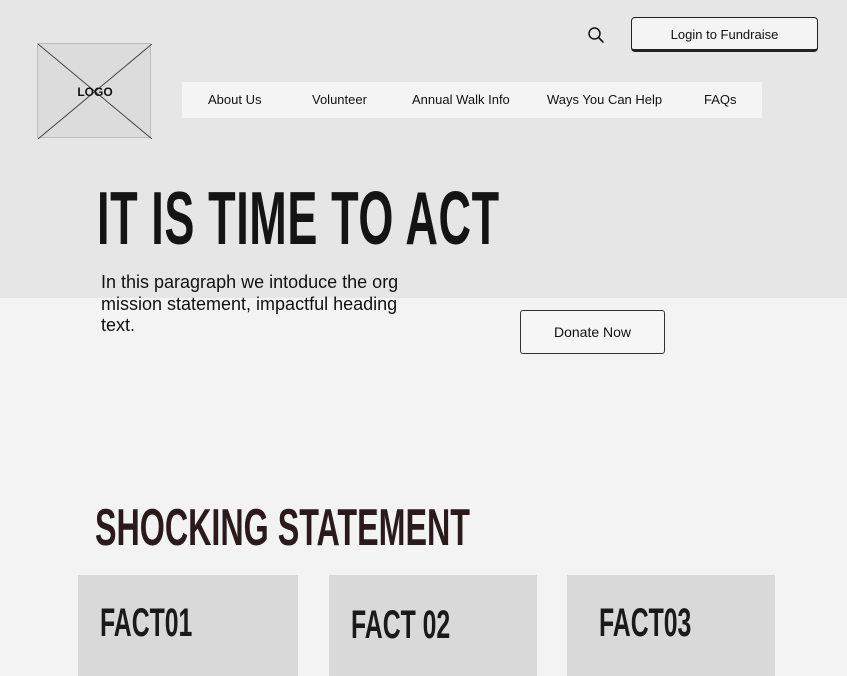 Image resolution: width=847 pixels, height=676 pixels. Describe the element at coordinates (604, 100) in the screenshot. I see `nav-item-ways-you-can-help: Ways You Can Help` at that location.